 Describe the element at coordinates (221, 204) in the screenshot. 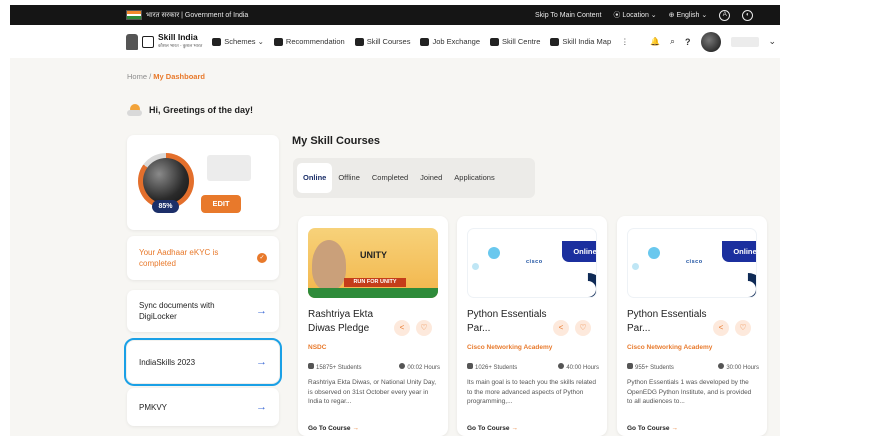

I see `edit-profile-button: EDIT` at that location.